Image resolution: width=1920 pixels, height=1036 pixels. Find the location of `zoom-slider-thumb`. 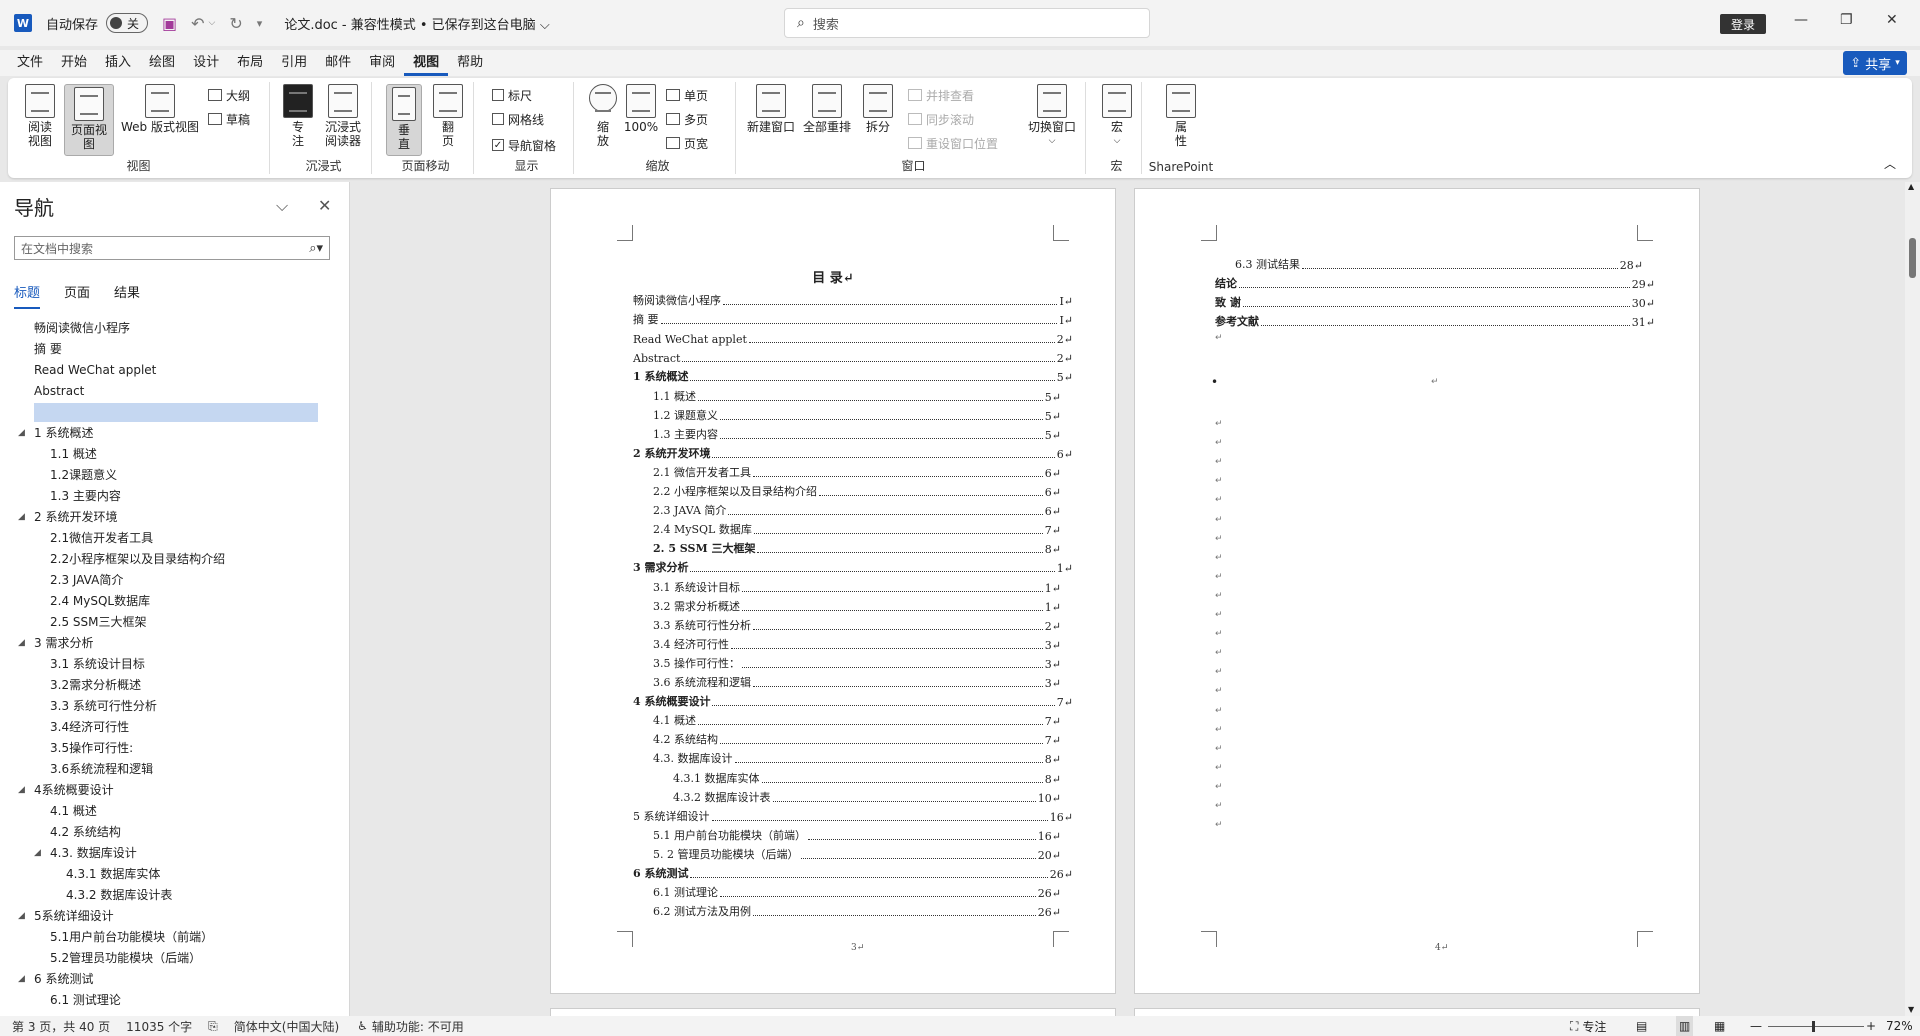

zoom-slider-thumb is located at coordinates (1813, 1026).